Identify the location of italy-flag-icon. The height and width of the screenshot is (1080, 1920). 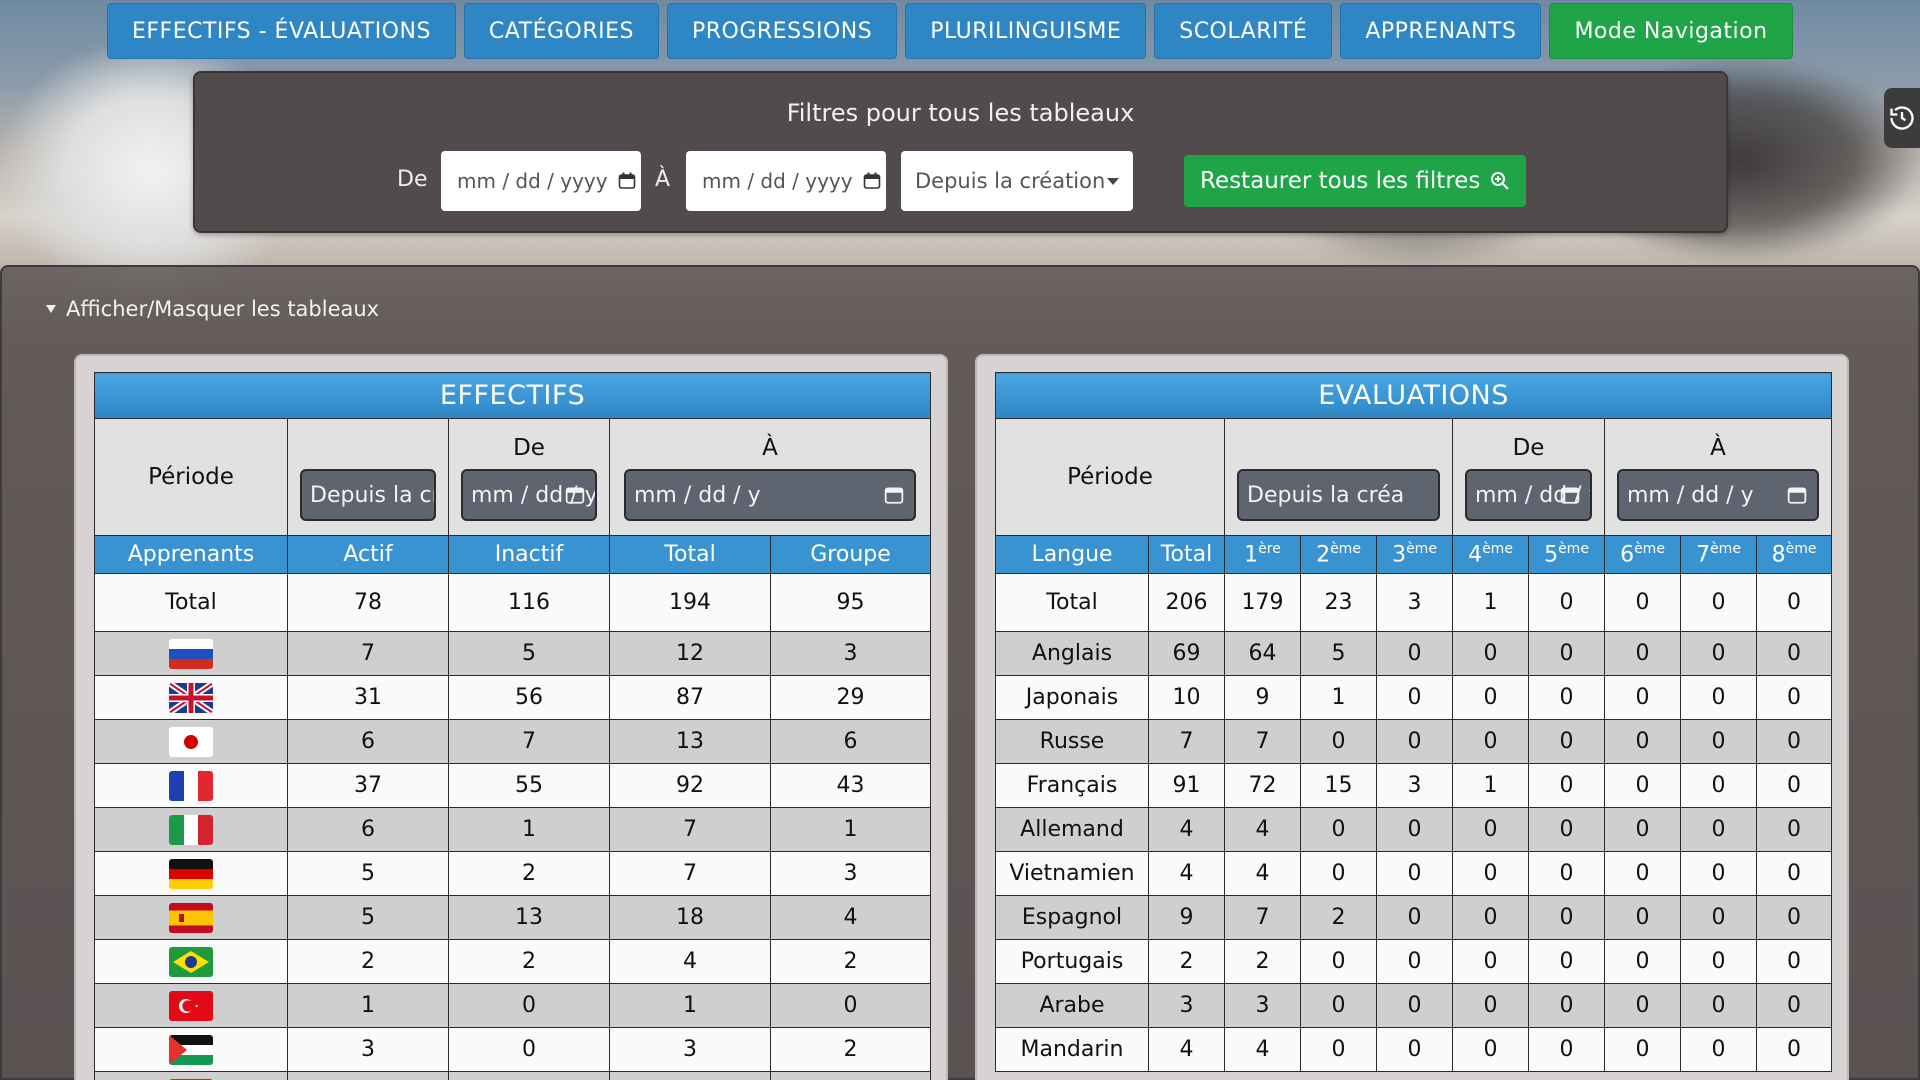
(191, 829).